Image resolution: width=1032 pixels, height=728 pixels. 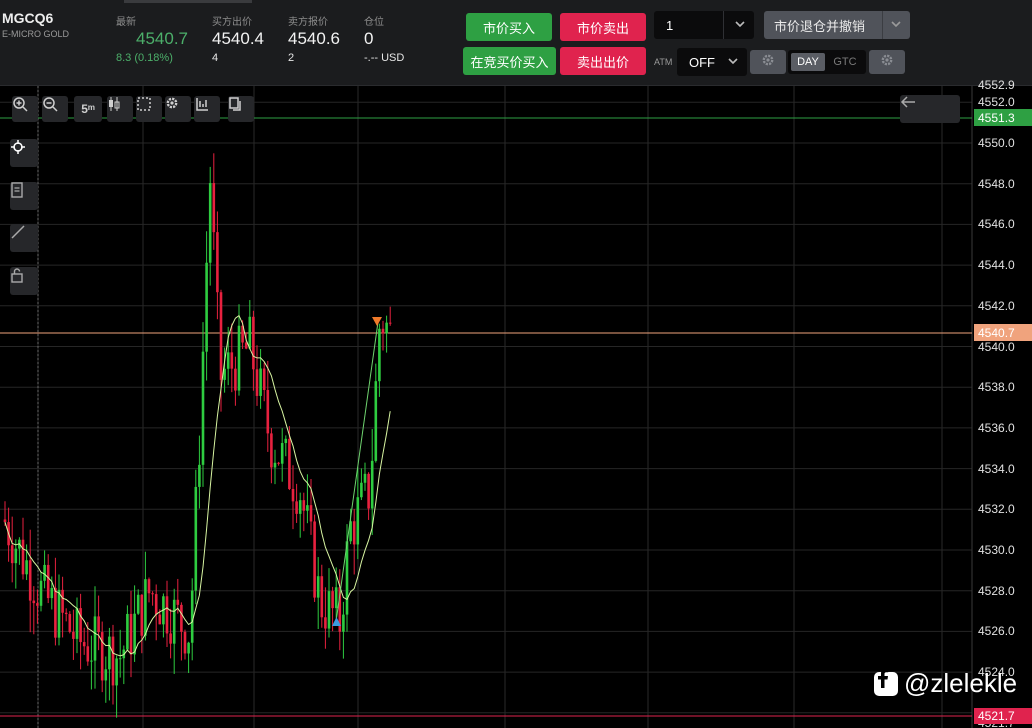 What do you see at coordinates (603, 27) in the screenshot?
I see `sell-market-button: 市价卖出` at bounding box center [603, 27].